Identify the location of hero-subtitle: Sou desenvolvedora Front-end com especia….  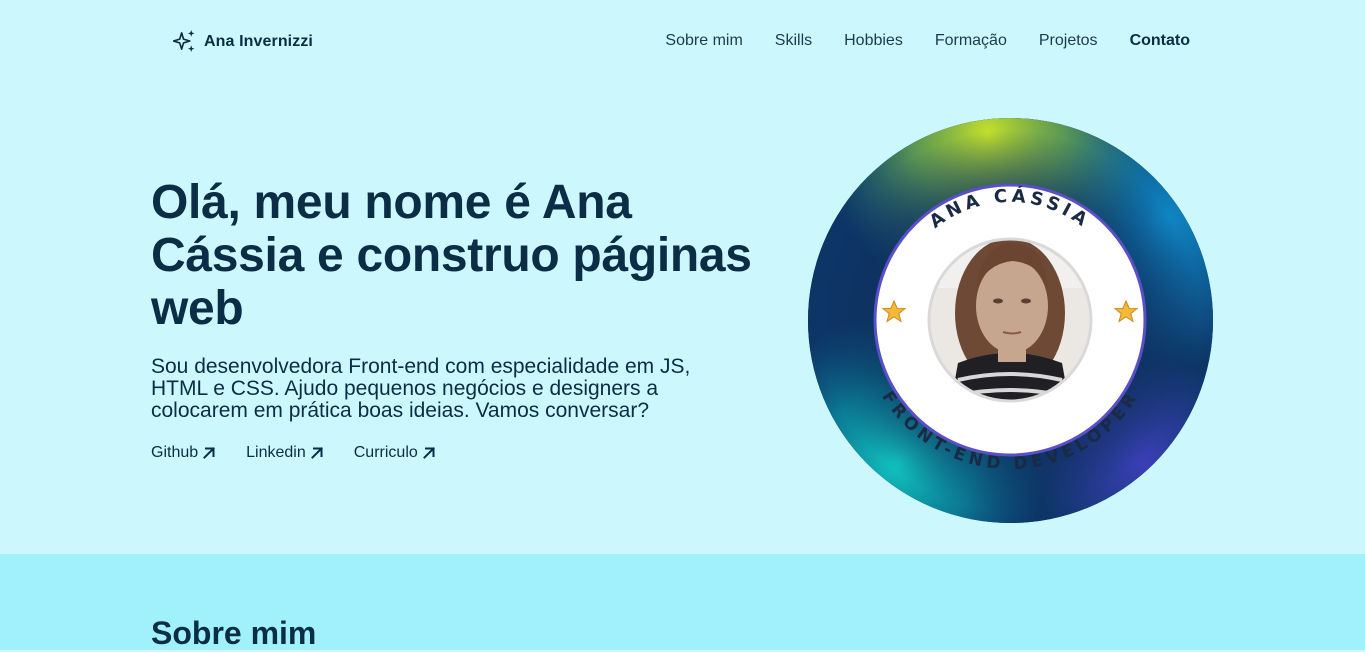
(421, 388).